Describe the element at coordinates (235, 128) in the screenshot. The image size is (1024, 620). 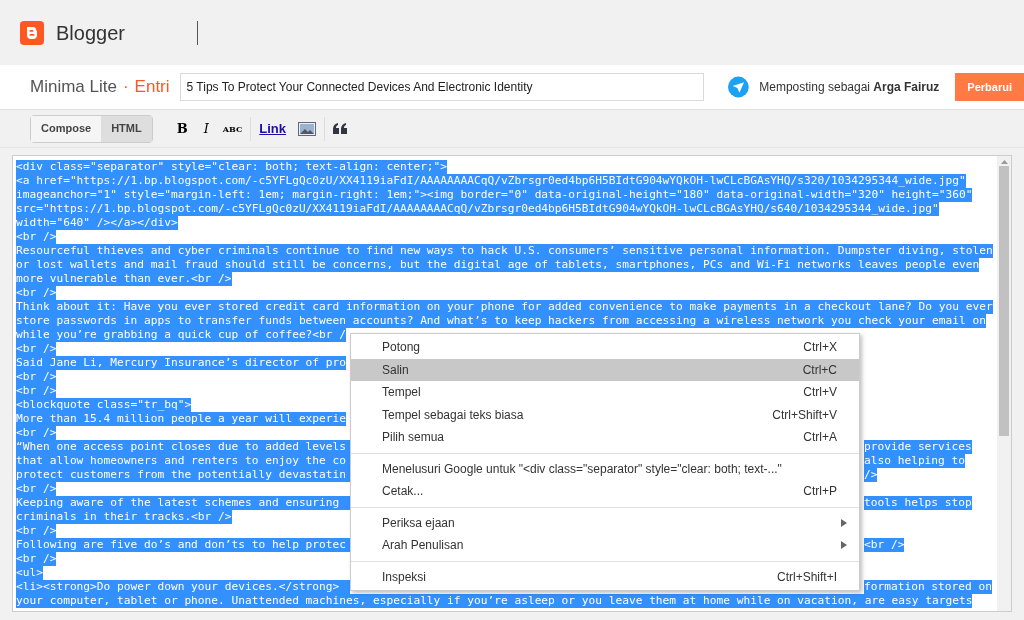
I see `spellcheck-button: ABC` at that location.